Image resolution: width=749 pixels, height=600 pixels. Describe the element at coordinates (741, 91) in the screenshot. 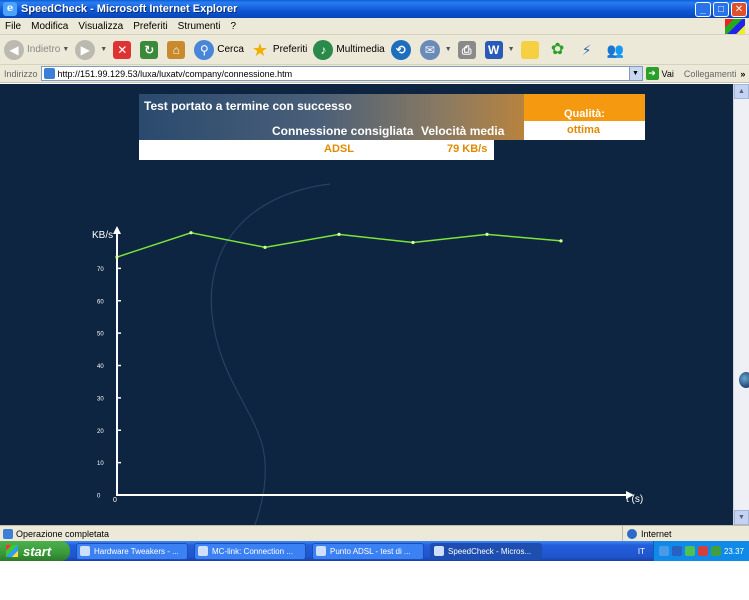

I see `scroll-up-icon: ▲` at that location.